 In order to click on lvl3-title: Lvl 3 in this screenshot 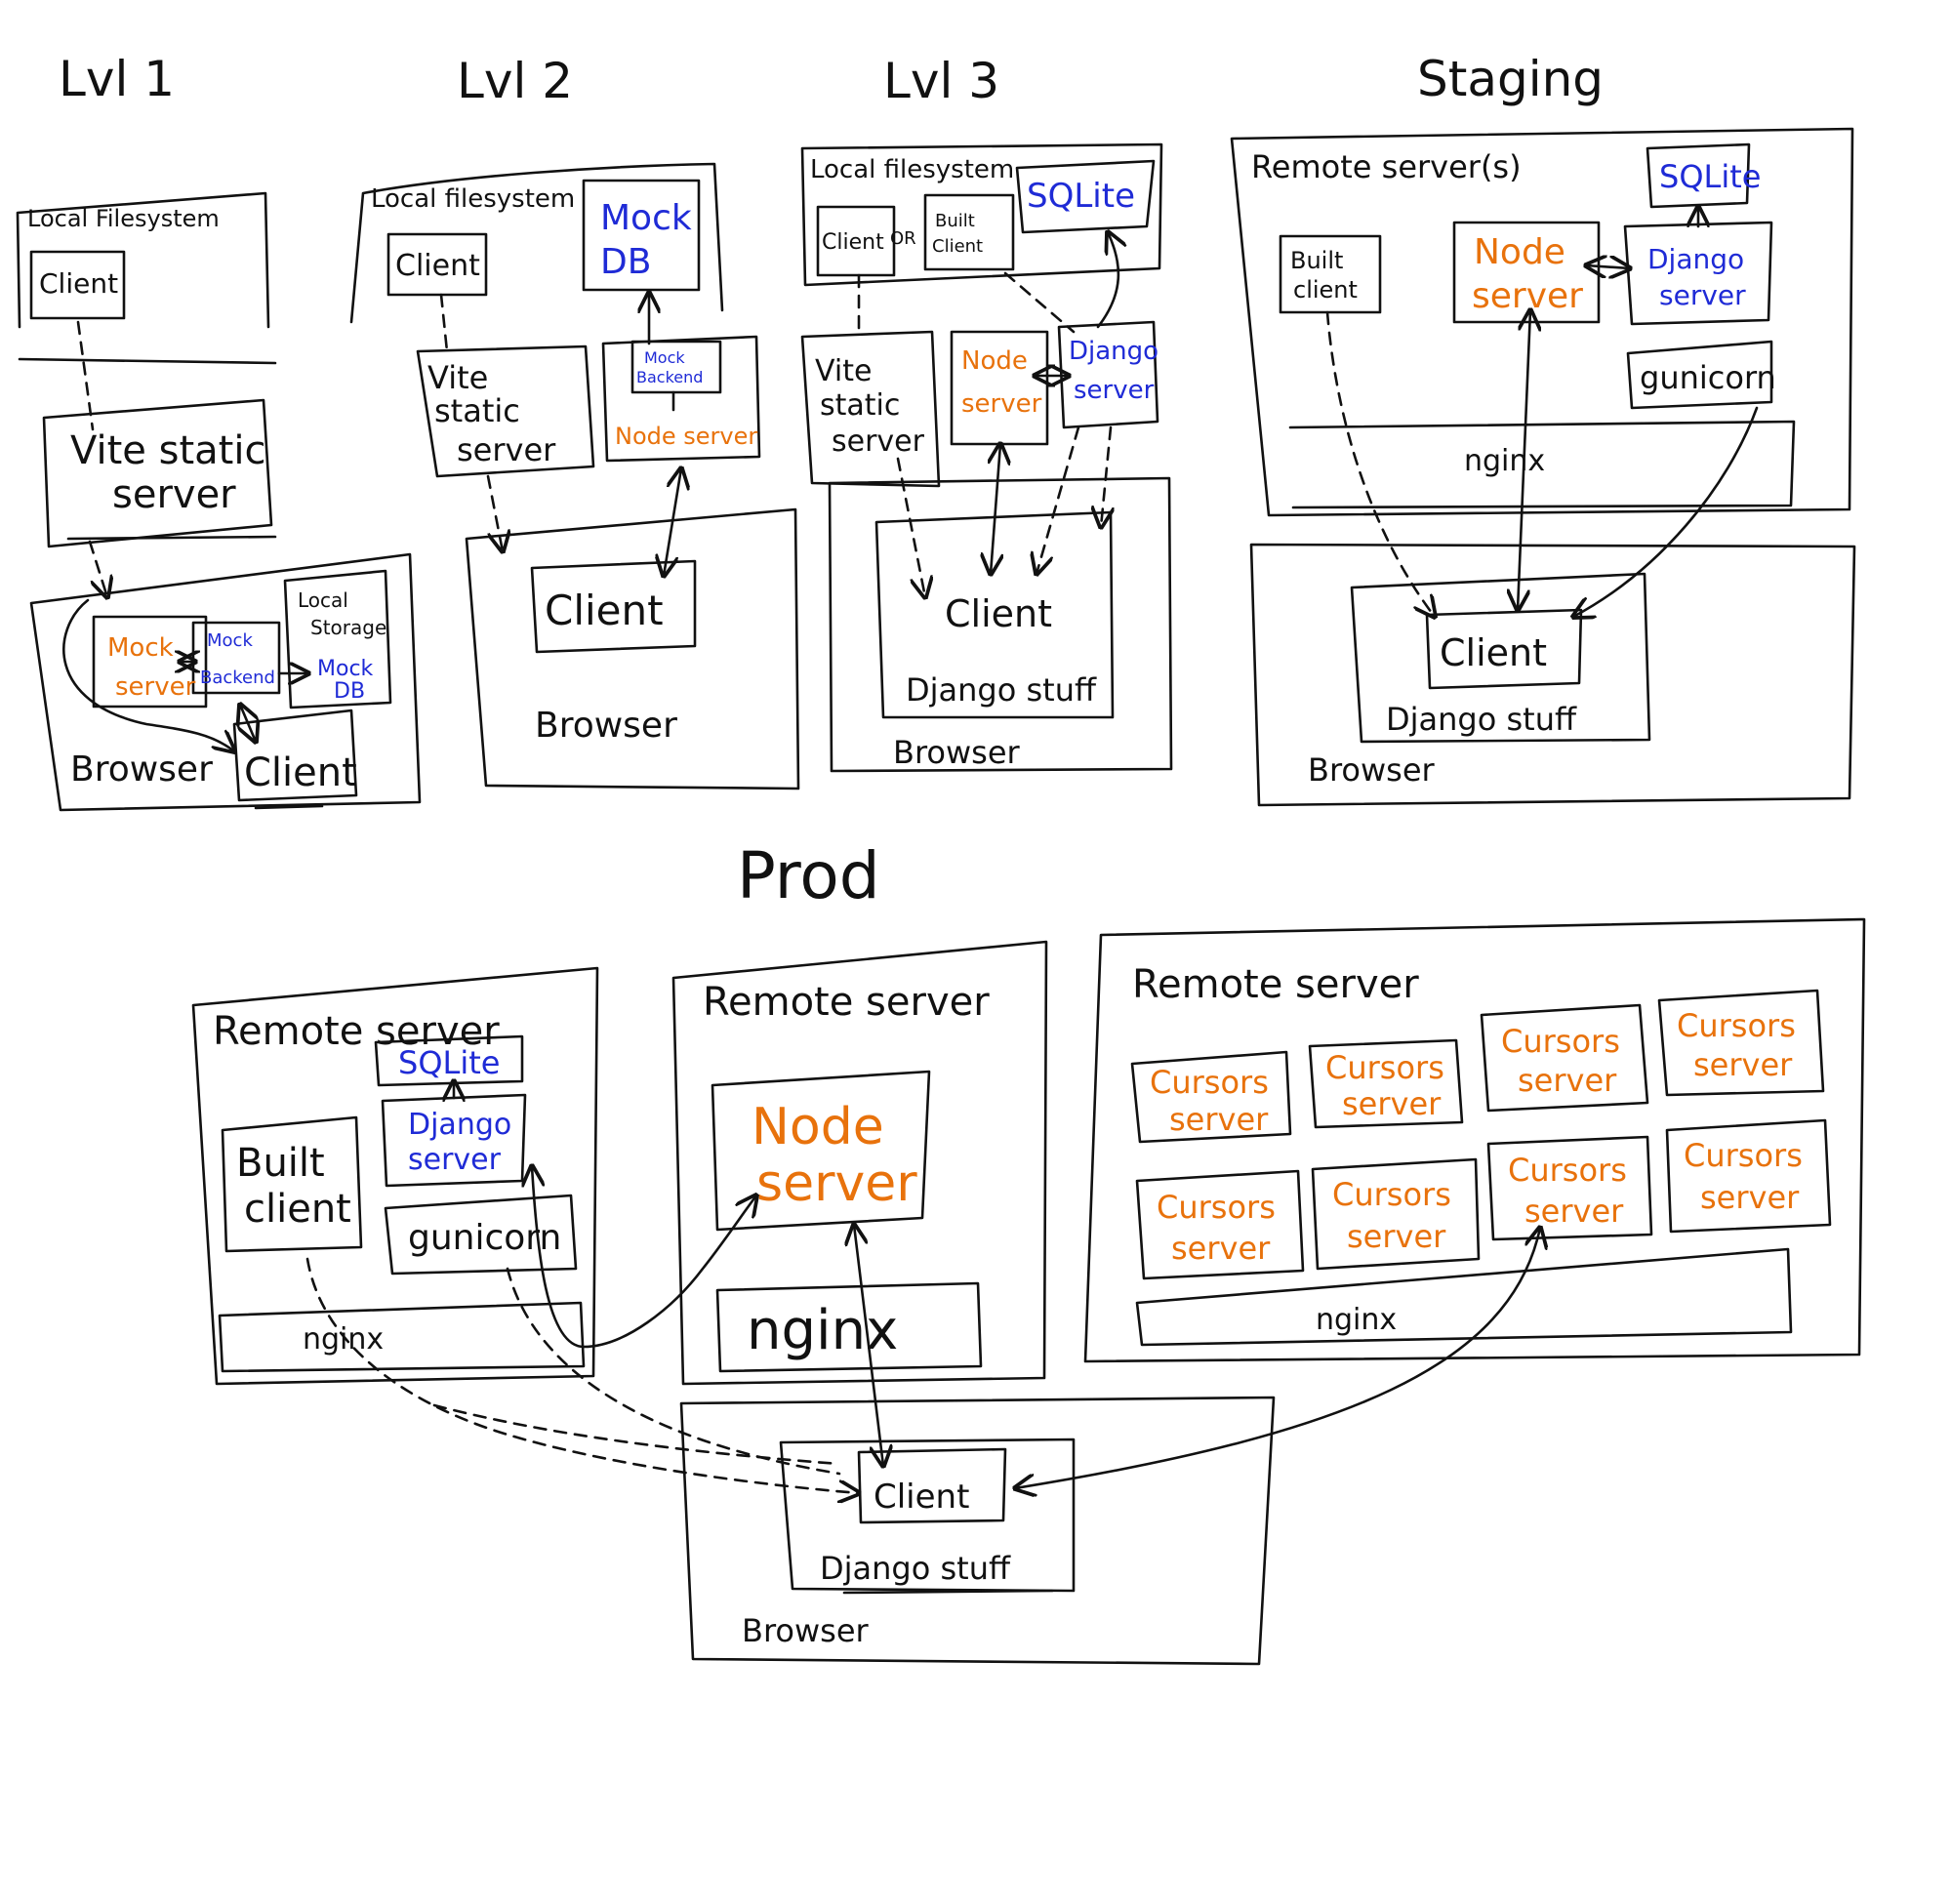, I will do `click(941, 81)`.